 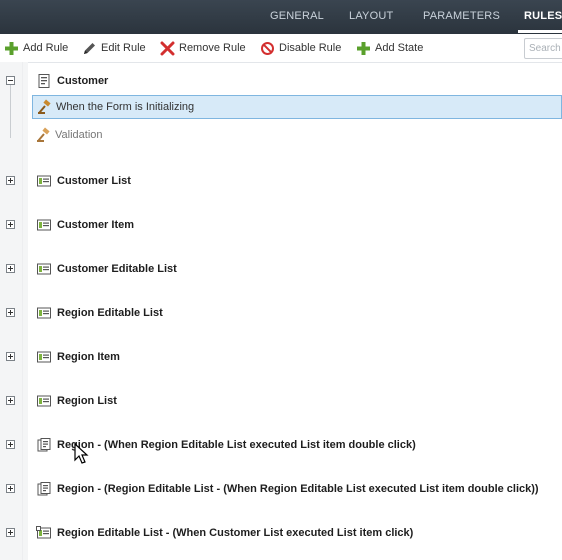 What do you see at coordinates (167, 48) in the screenshot?
I see `x-icon` at bounding box center [167, 48].